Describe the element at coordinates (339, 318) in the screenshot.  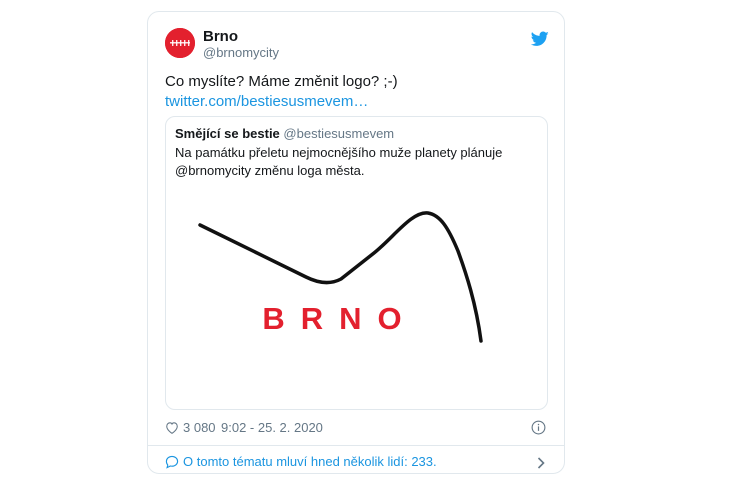
I see `logo-text: BRNO` at that location.